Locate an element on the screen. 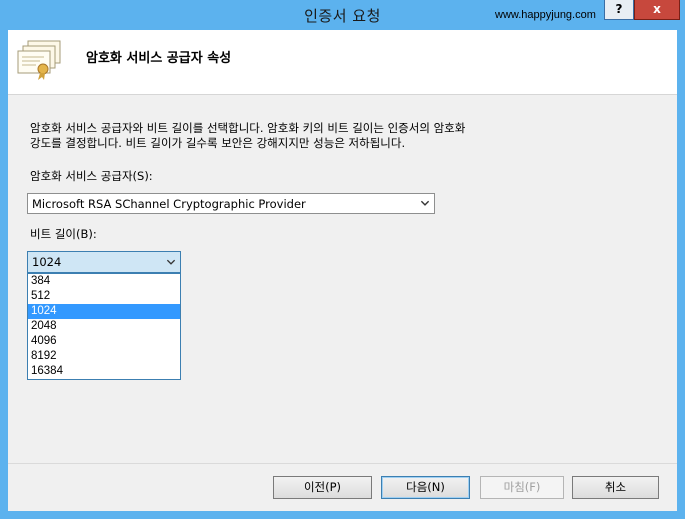 The height and width of the screenshot is (519, 685). page-title: 암호화 서비스 공급자 속성 is located at coordinates (159, 58).